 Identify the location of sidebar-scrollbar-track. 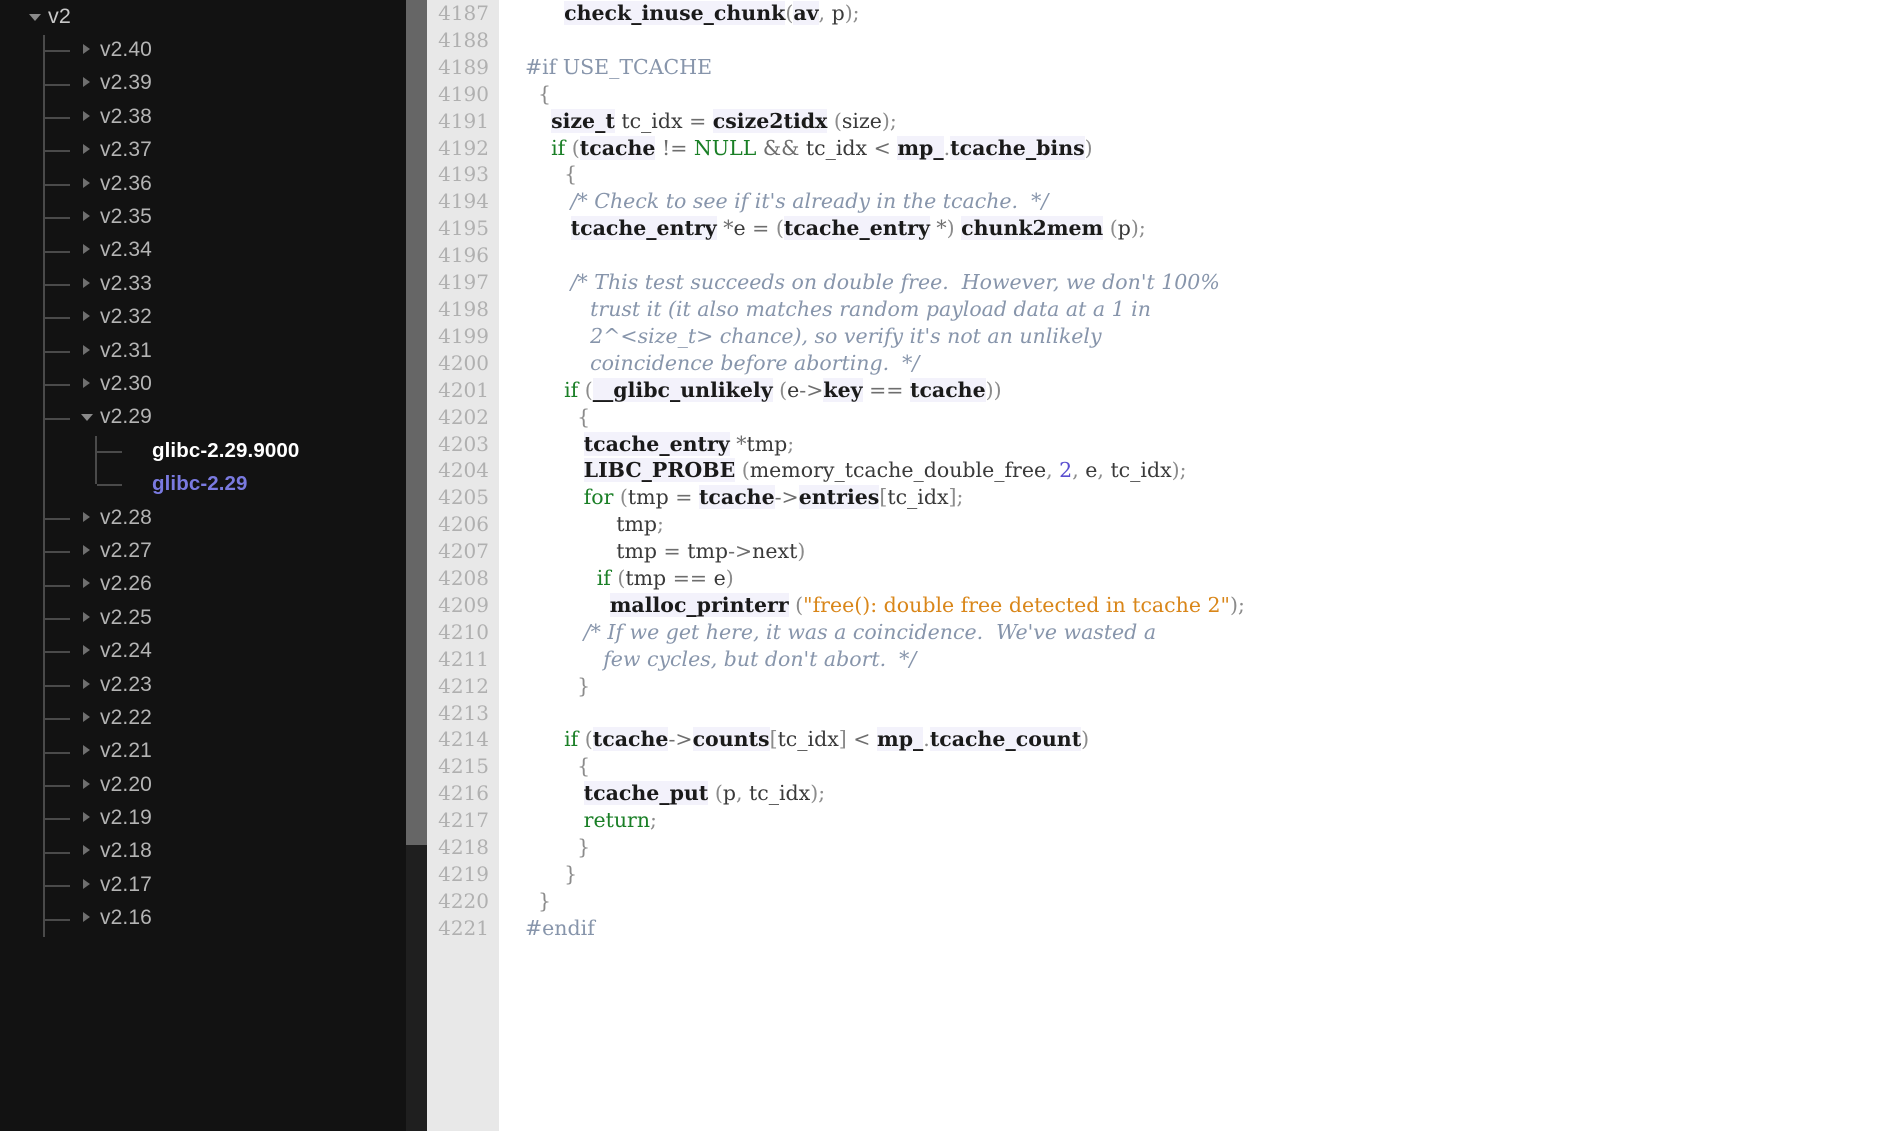
(416, 565).